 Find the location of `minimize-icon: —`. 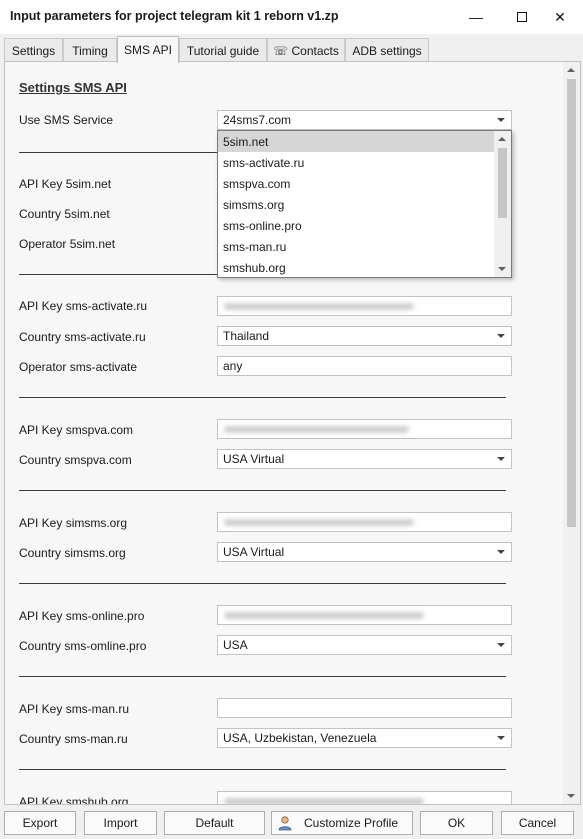

minimize-icon: — is located at coordinates (476, 17).